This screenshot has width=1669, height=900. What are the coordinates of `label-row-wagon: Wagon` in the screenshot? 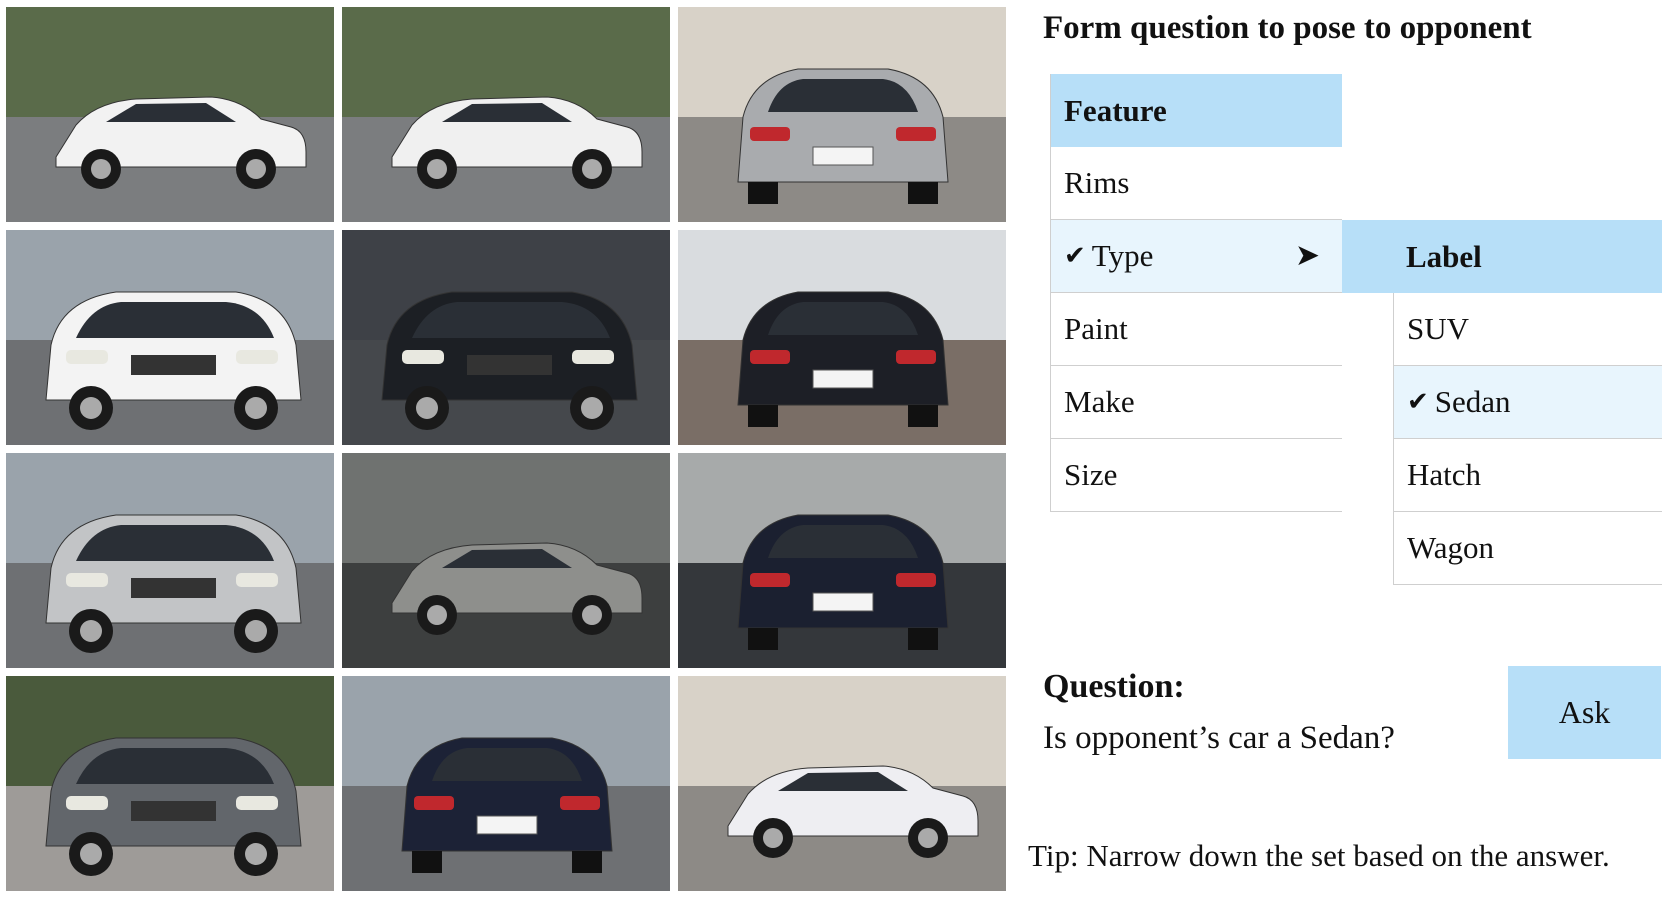 It's located at (1528, 548).